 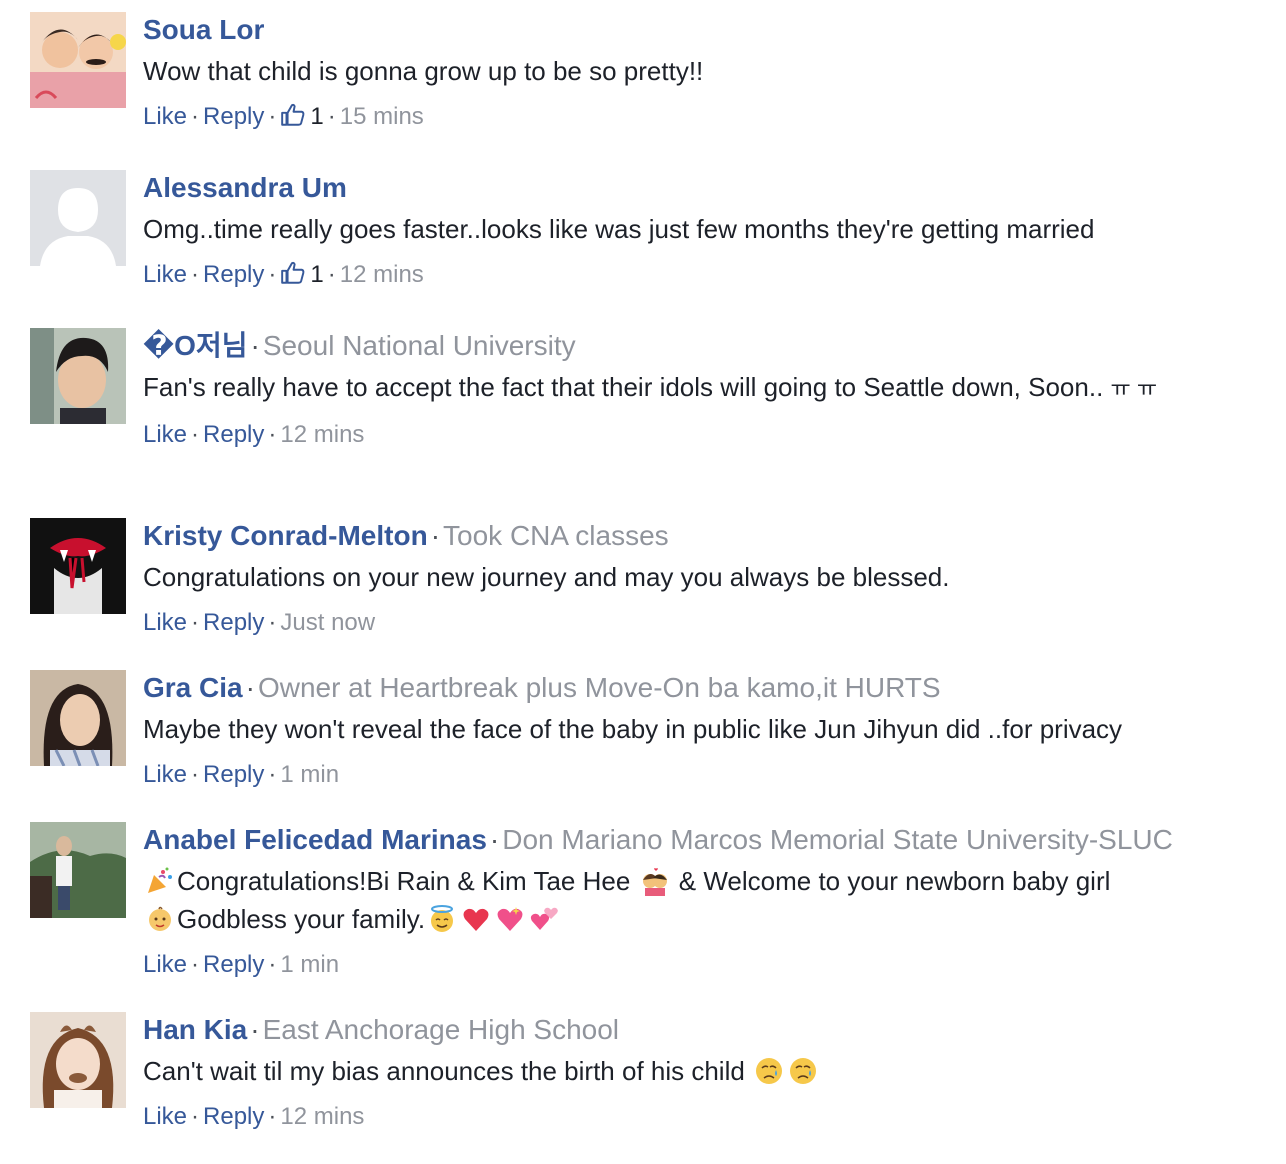 What do you see at coordinates (382, 116) in the screenshot?
I see `timestamp: 15 mins` at bounding box center [382, 116].